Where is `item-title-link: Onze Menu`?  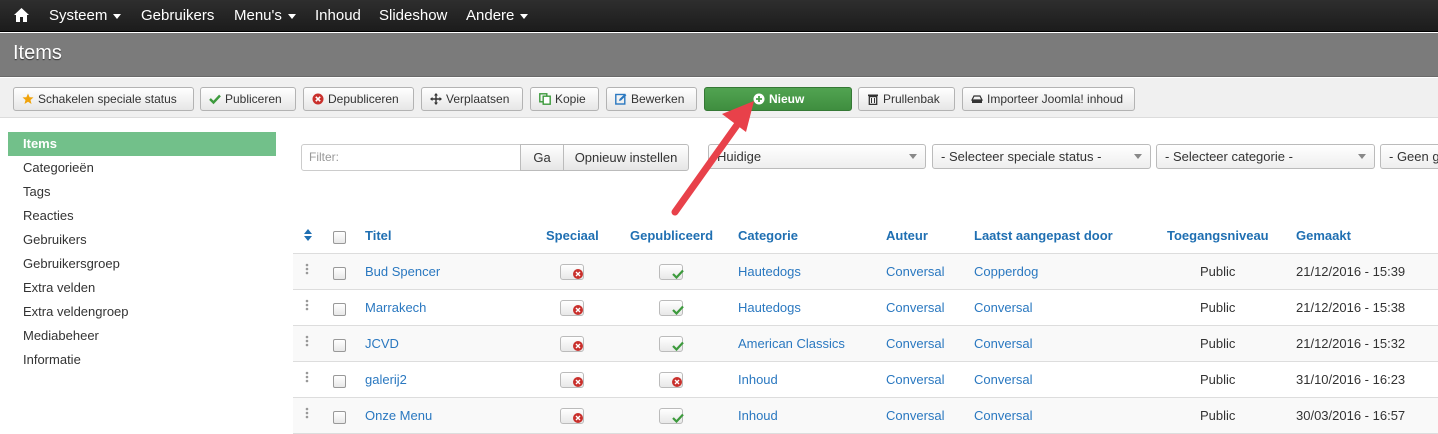 item-title-link: Onze Menu is located at coordinates (398, 415).